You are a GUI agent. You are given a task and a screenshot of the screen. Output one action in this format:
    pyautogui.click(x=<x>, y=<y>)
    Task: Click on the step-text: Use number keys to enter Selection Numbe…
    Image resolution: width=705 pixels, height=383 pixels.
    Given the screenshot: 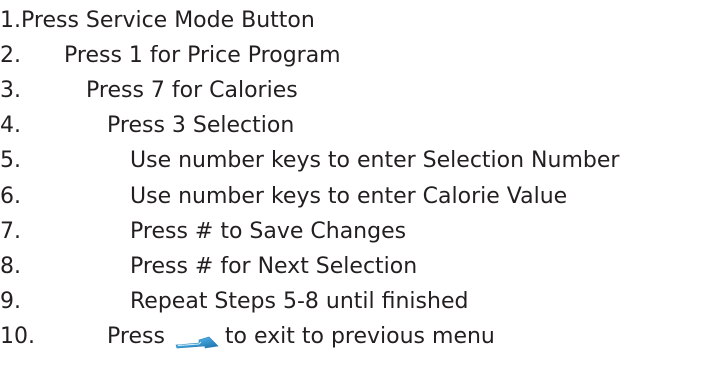 What is the action you would take?
    pyautogui.click(x=375, y=160)
    